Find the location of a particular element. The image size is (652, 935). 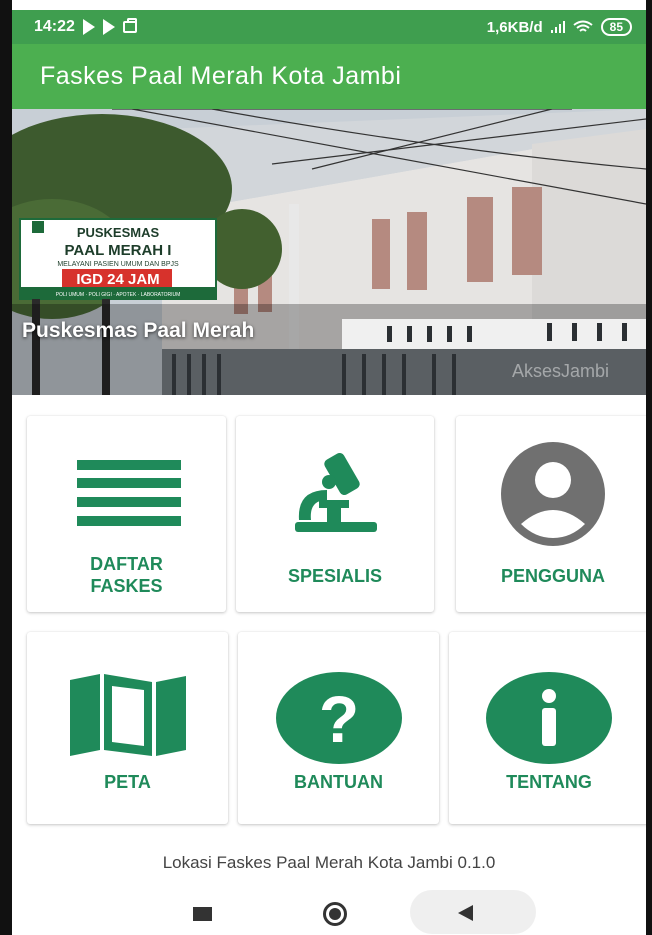

app-bar: Faskes Paal Merah Kota Jambi is located at coordinates (329, 76).